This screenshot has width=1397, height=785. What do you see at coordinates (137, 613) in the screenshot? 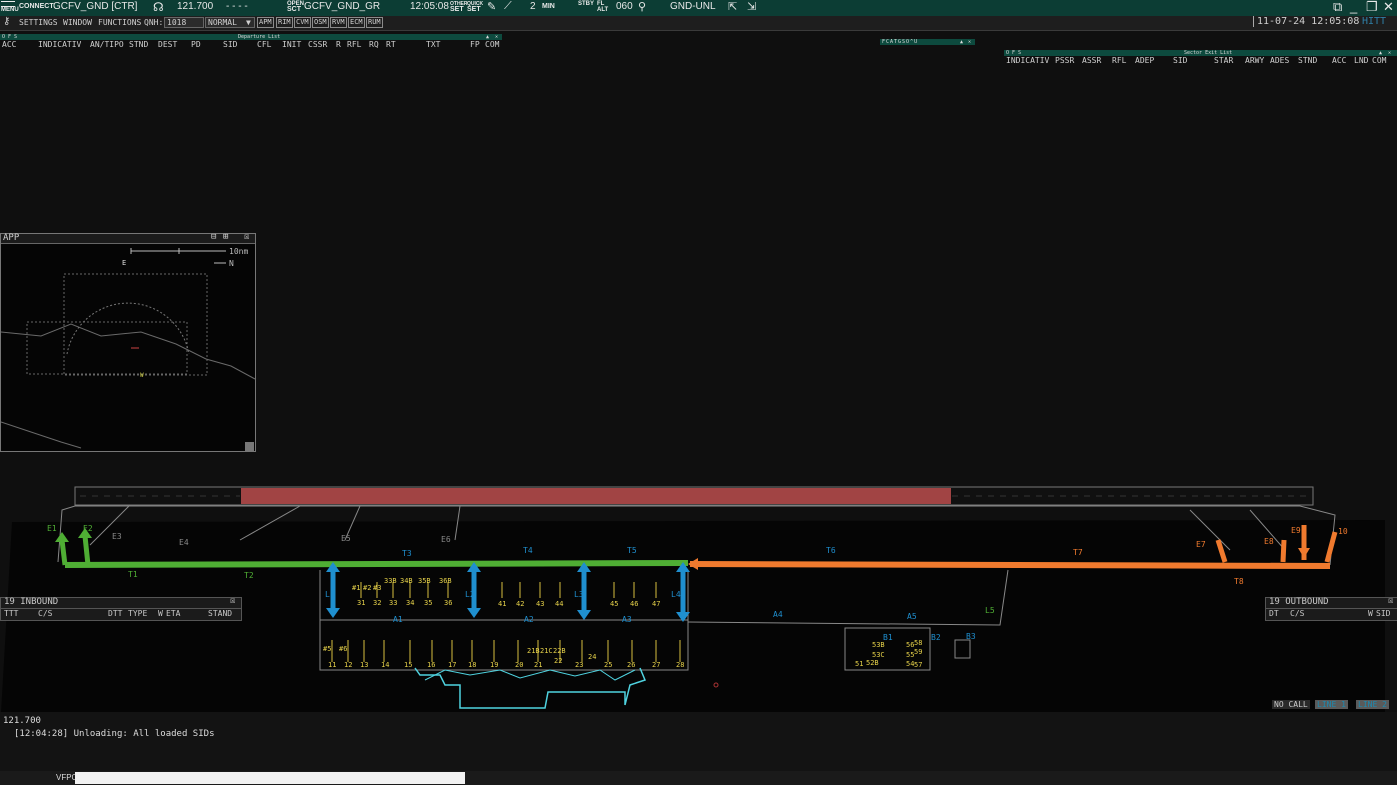
I see `column-header: TYPE` at bounding box center [137, 613].